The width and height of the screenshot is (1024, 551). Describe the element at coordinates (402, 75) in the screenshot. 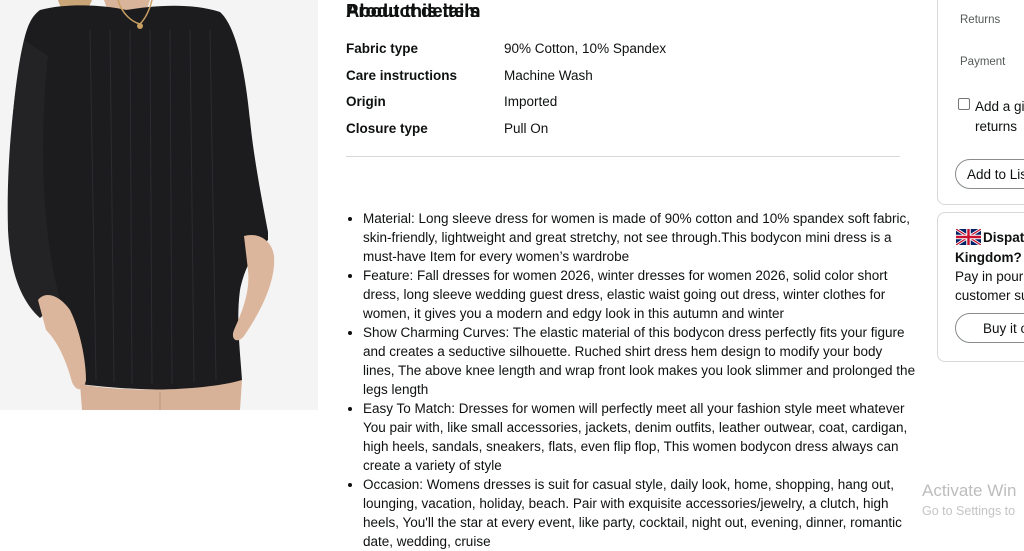

I see `spec-key: Care instructions` at that location.